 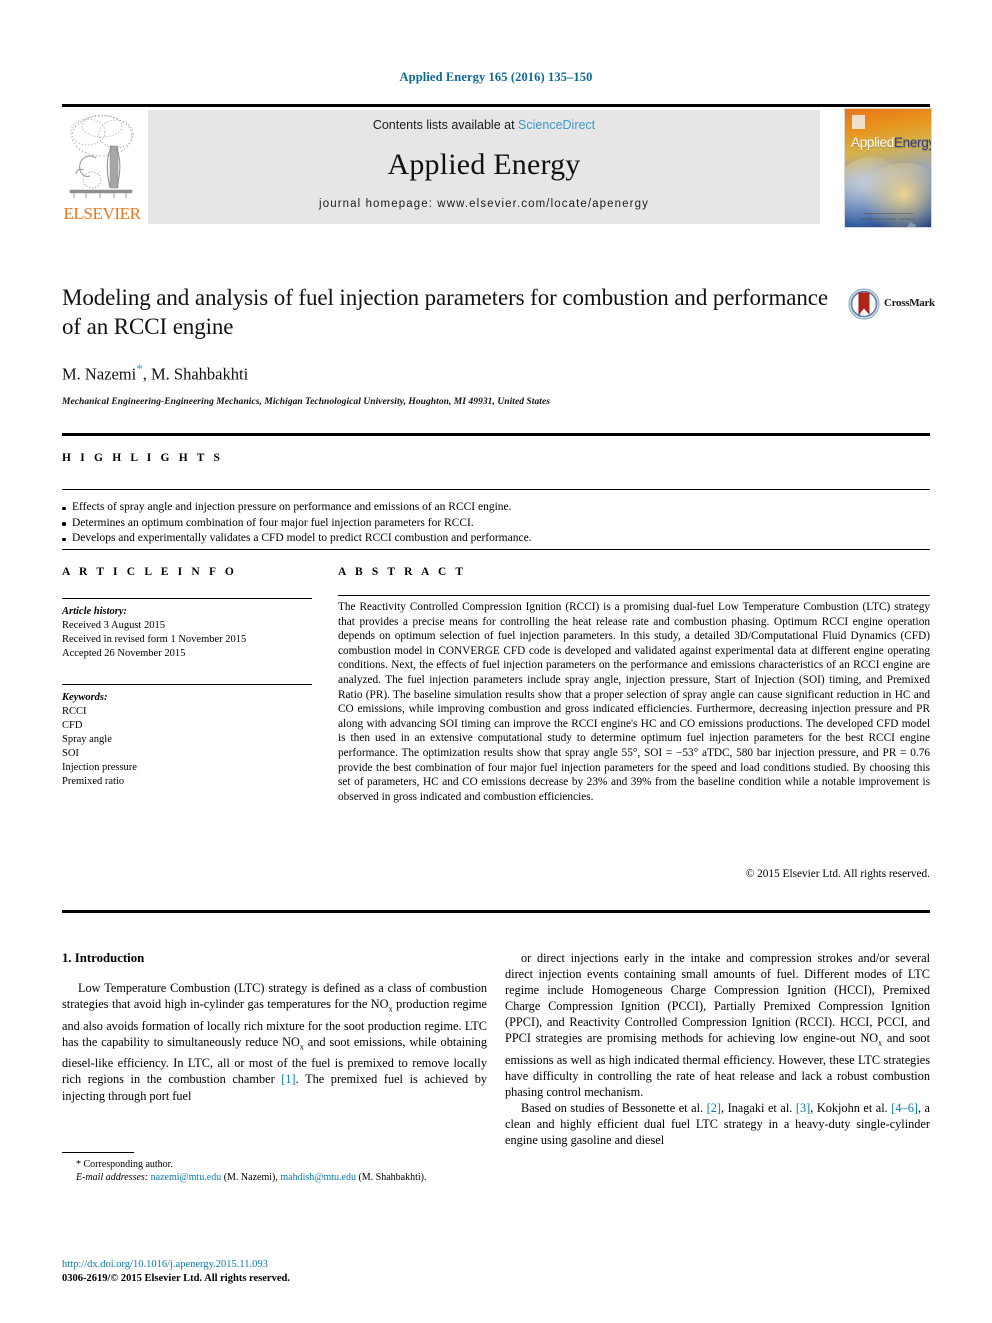 I want to click on citation-link: [1], so click(x=288, y=1079).